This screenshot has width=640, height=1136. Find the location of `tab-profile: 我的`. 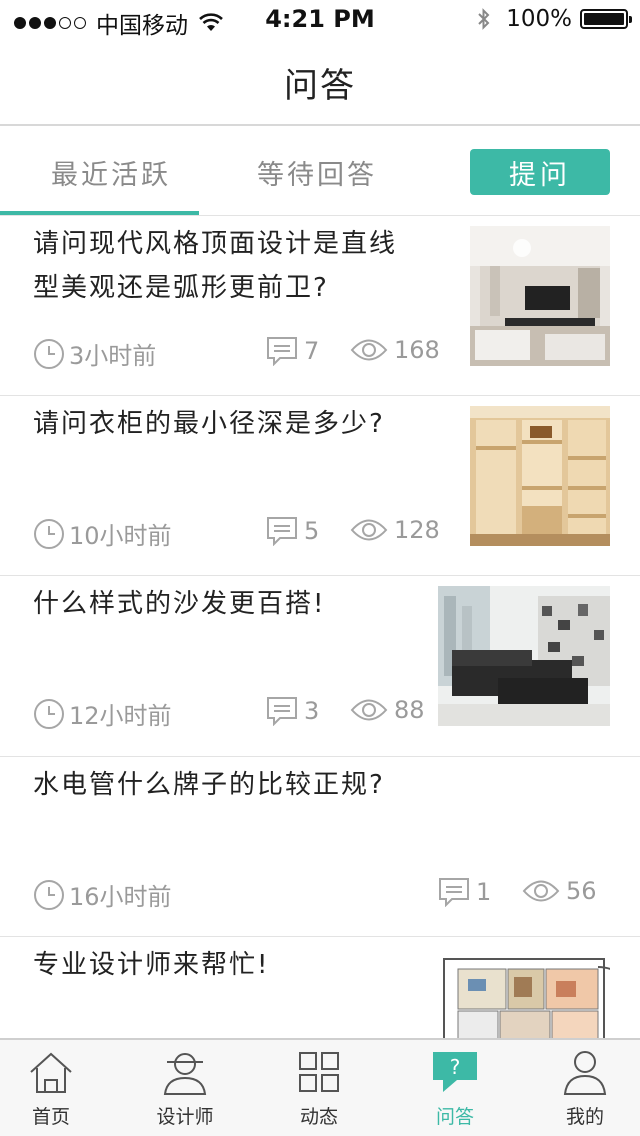

tab-profile: 我的 is located at coordinates (580, 1088).